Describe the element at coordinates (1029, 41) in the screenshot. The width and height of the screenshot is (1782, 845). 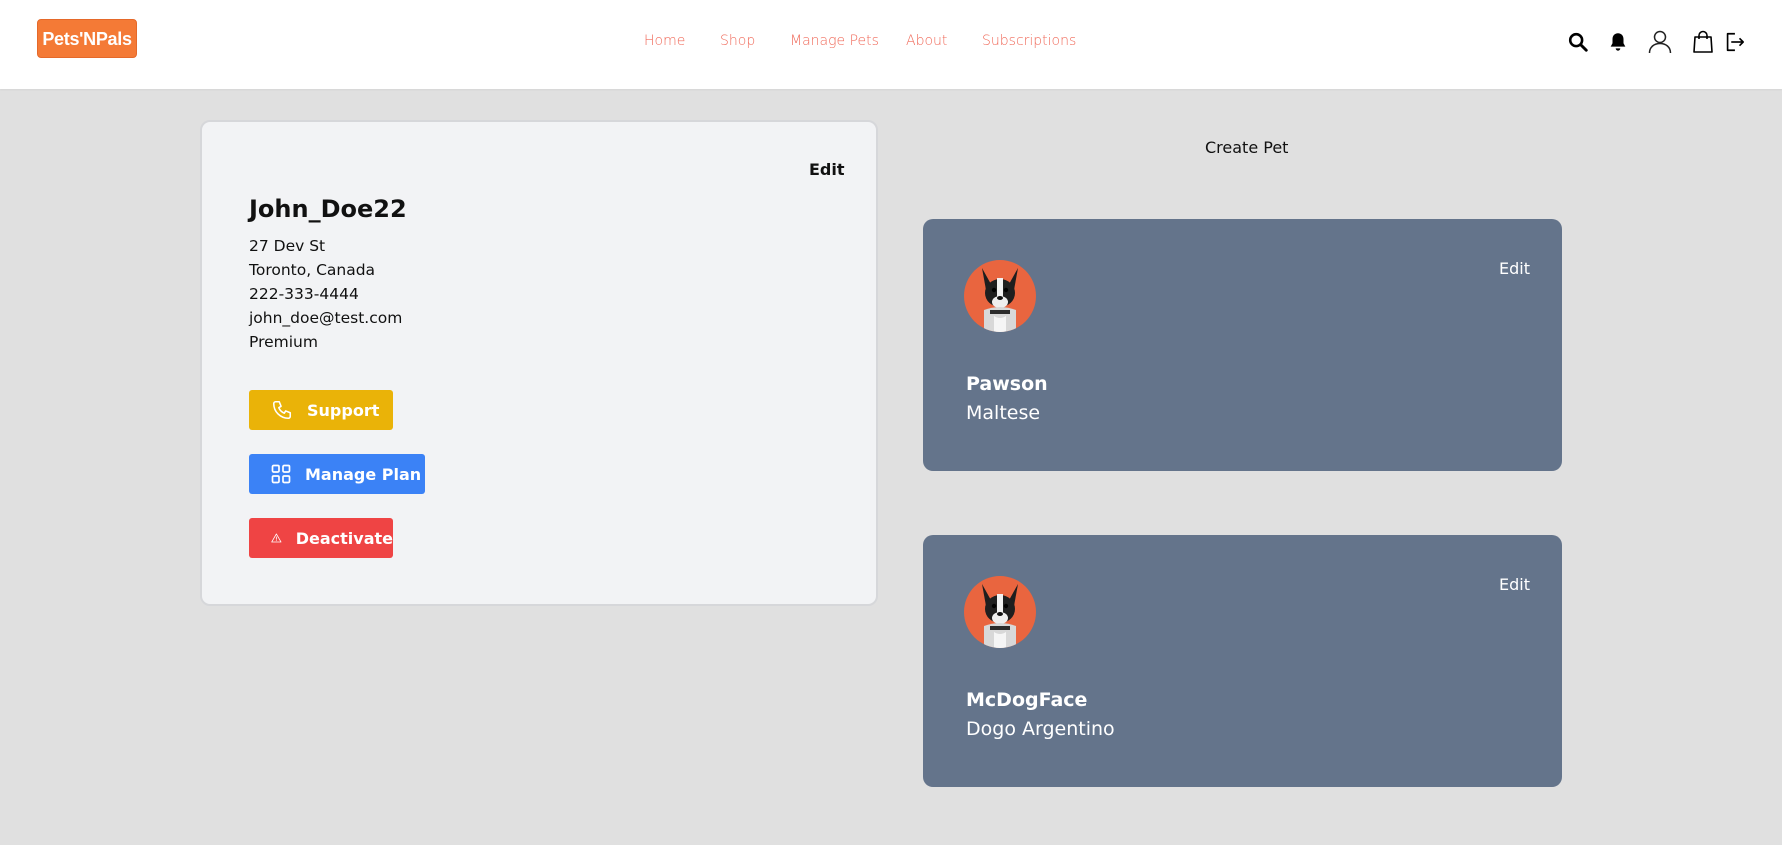
I see `nav-subscriptions: Subscriptions` at that location.